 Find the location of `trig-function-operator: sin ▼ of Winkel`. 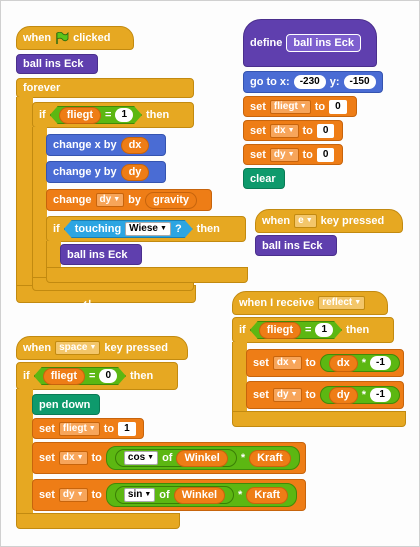

trig-function-operator: sin ▼ of Winkel is located at coordinates (174, 495).